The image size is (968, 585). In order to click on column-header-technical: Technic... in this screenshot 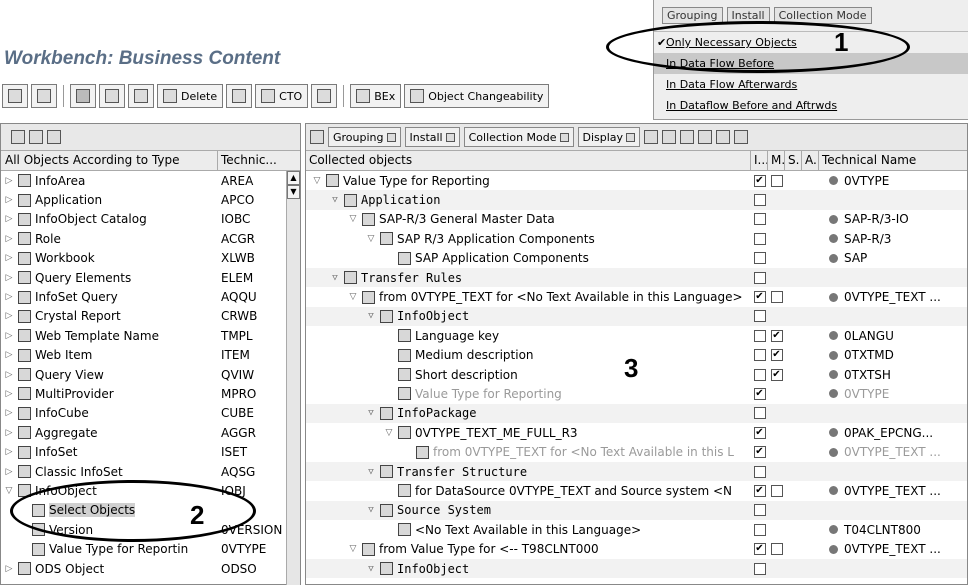, I will do `click(253, 160)`.